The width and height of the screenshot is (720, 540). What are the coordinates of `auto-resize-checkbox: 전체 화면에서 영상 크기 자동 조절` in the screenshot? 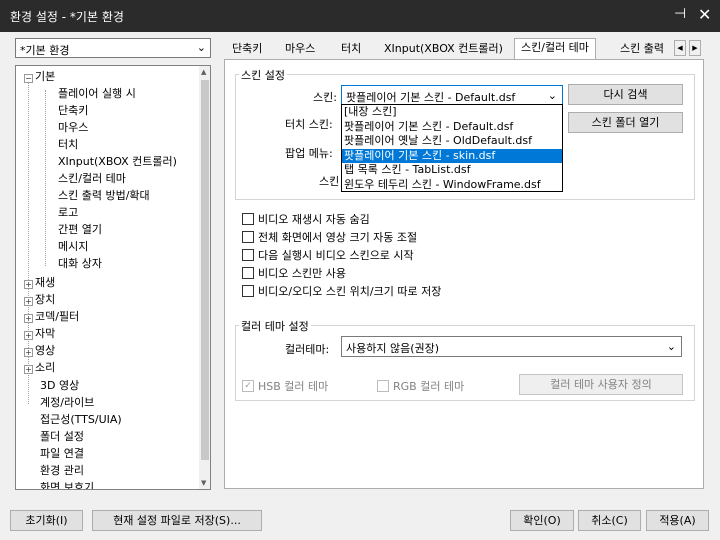 It's located at (329, 237).